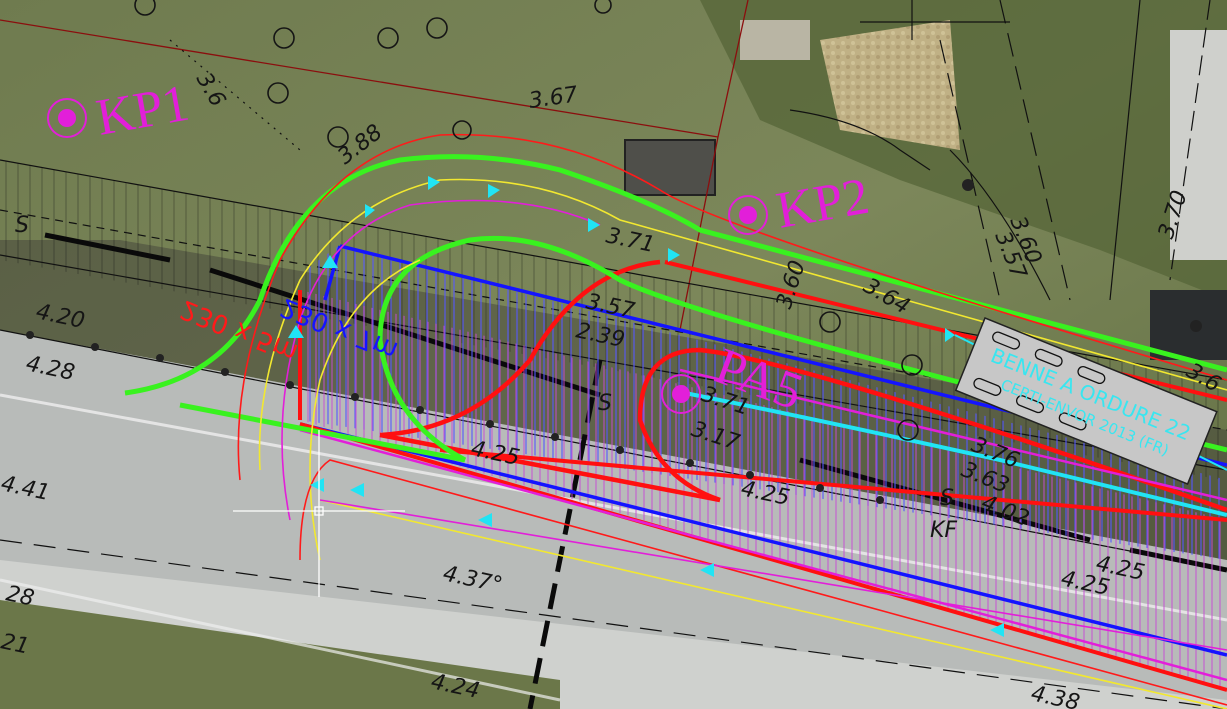  Describe the element at coordinates (943, 530) in the screenshot. I see `survey-code-label: KF` at that location.